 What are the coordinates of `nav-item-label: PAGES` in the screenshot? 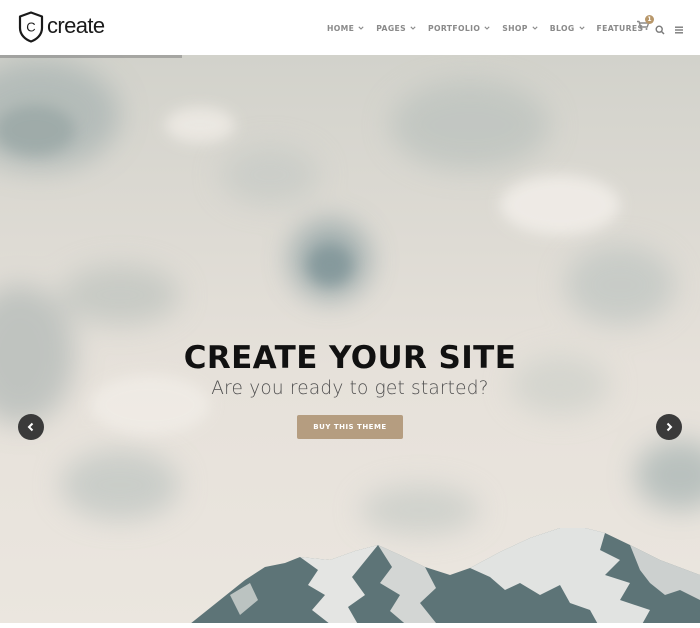 It's located at (391, 28).